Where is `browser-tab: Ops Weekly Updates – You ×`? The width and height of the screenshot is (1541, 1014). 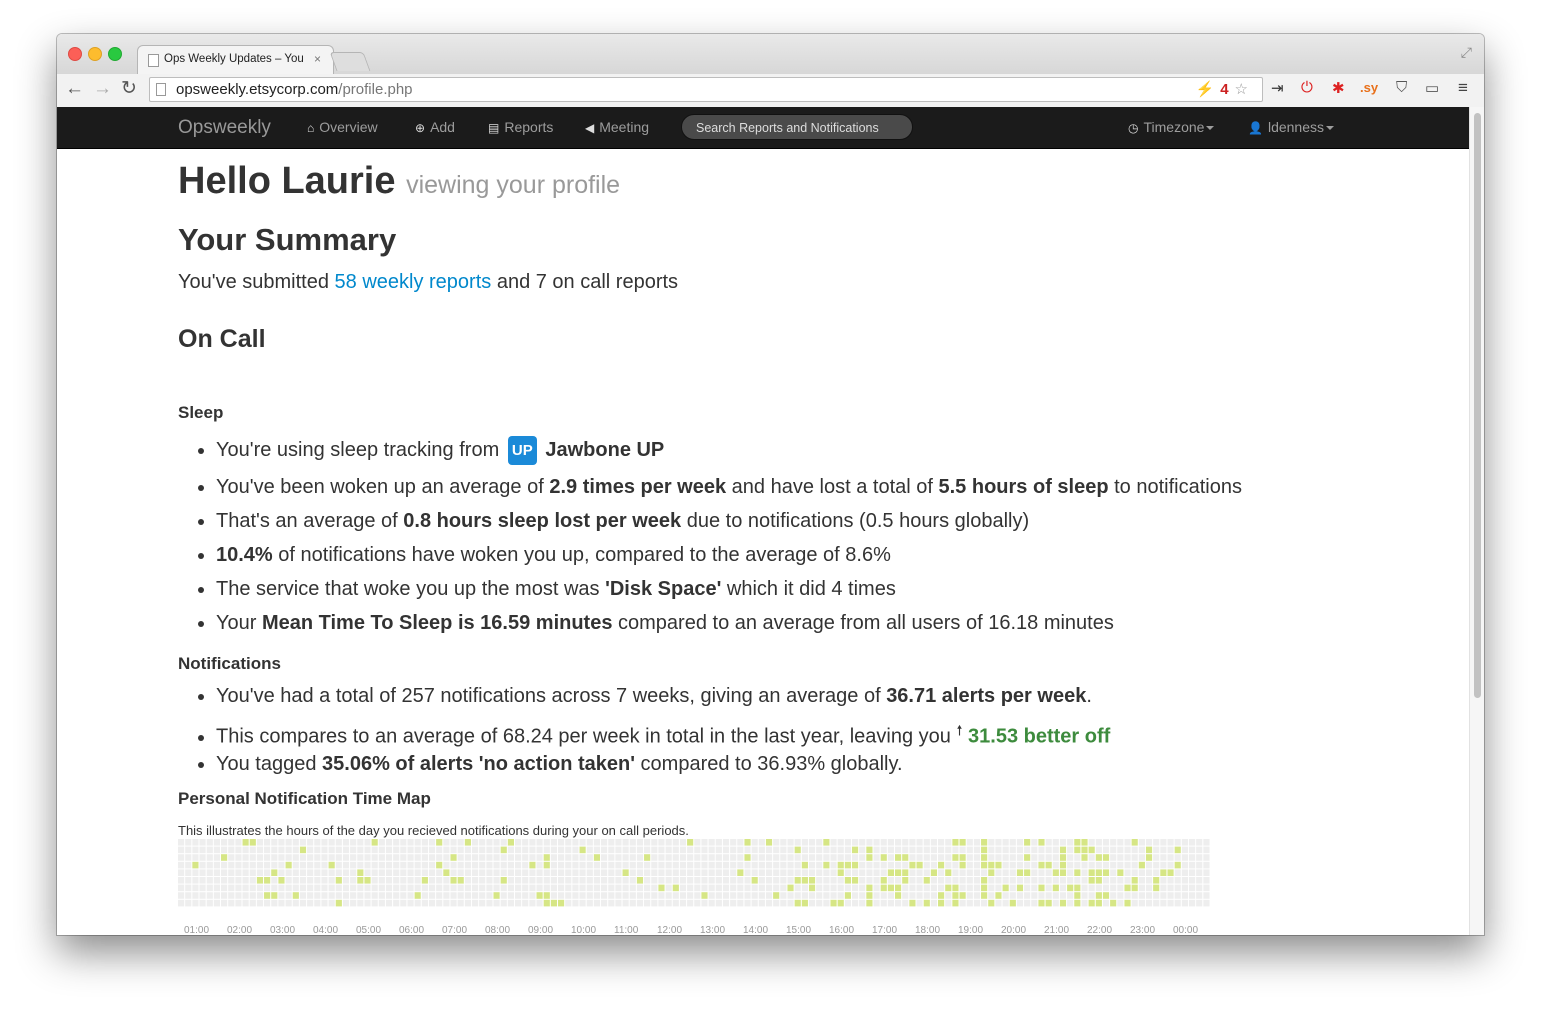
browser-tab: Ops Weekly Updates – You × is located at coordinates (235, 60).